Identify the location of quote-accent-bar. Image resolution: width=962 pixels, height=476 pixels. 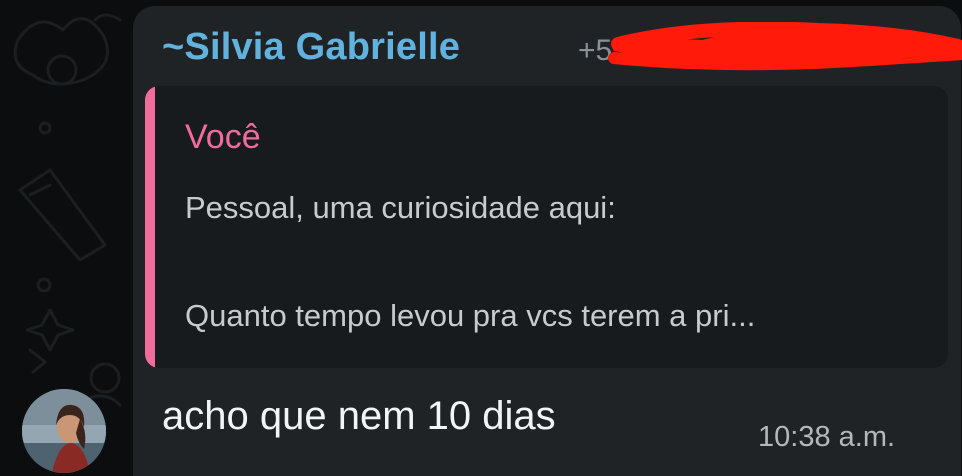
(150, 227).